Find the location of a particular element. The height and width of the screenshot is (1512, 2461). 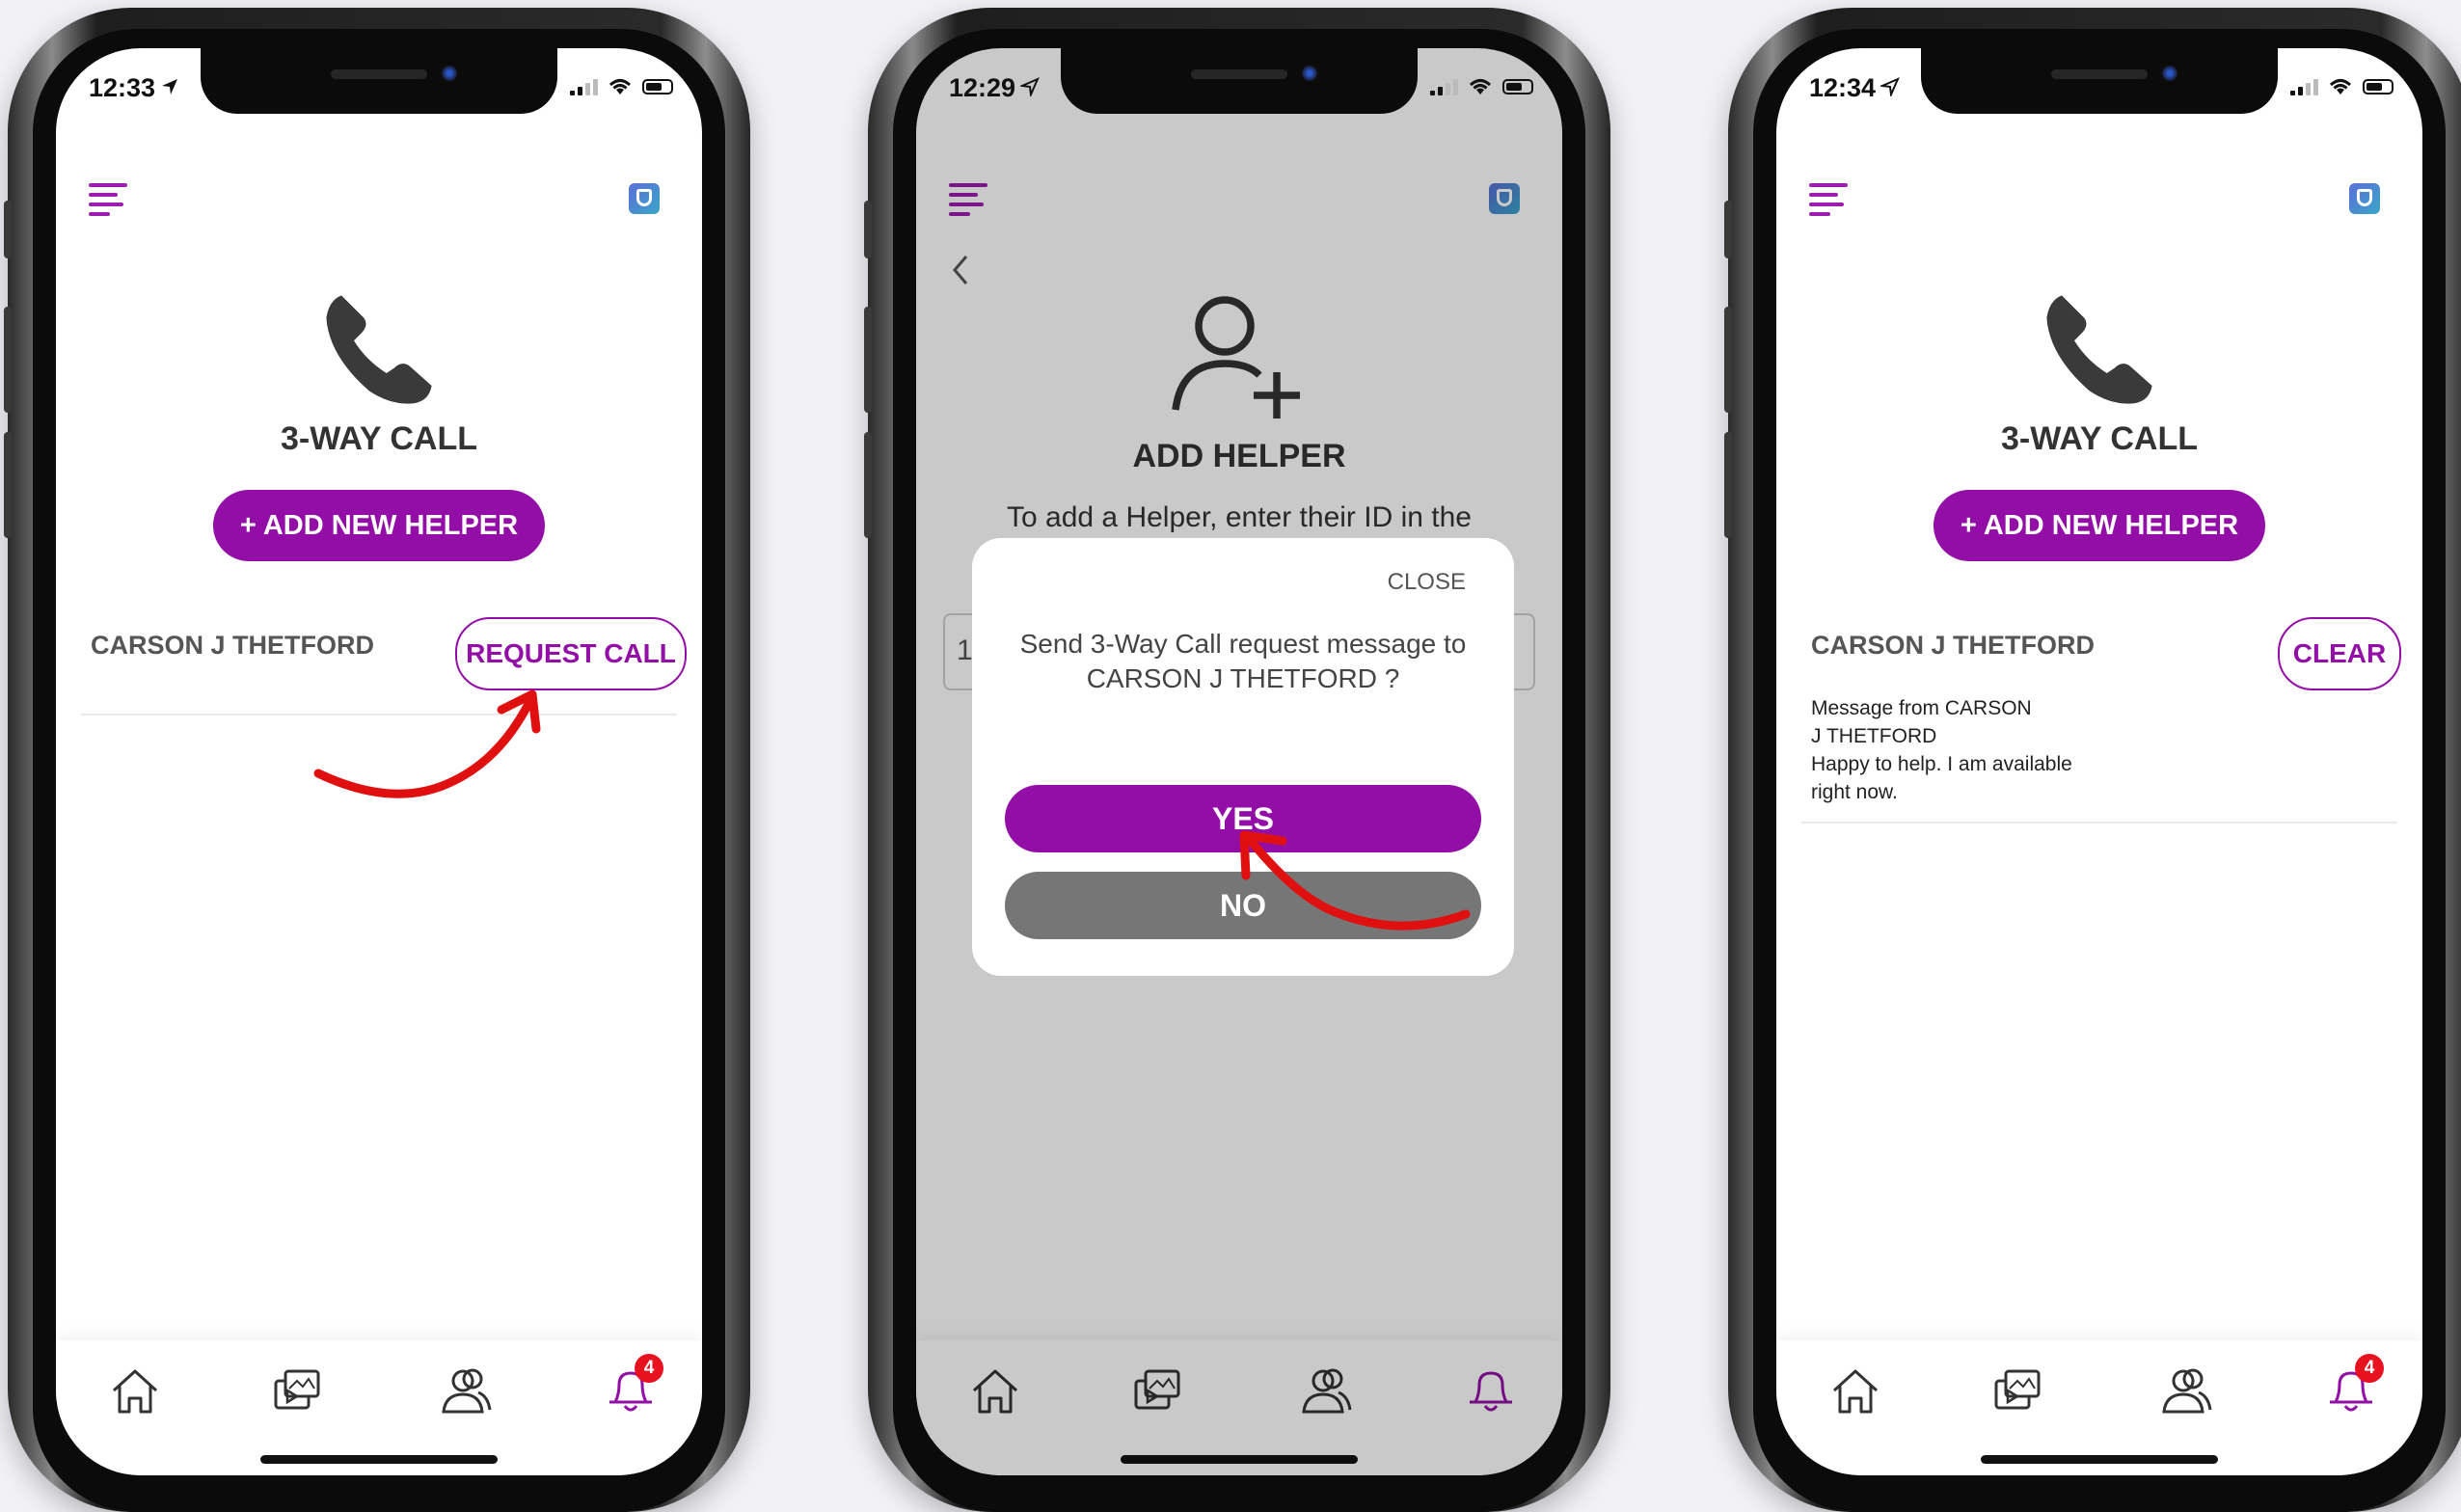

divider is located at coordinates (2099, 823).